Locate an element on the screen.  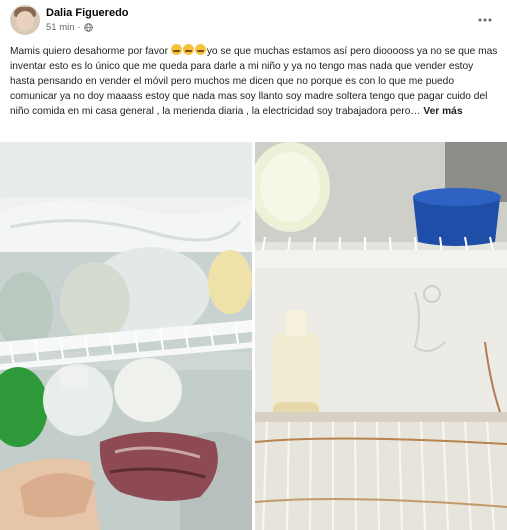
more-options-button is located at coordinates (485, 20).